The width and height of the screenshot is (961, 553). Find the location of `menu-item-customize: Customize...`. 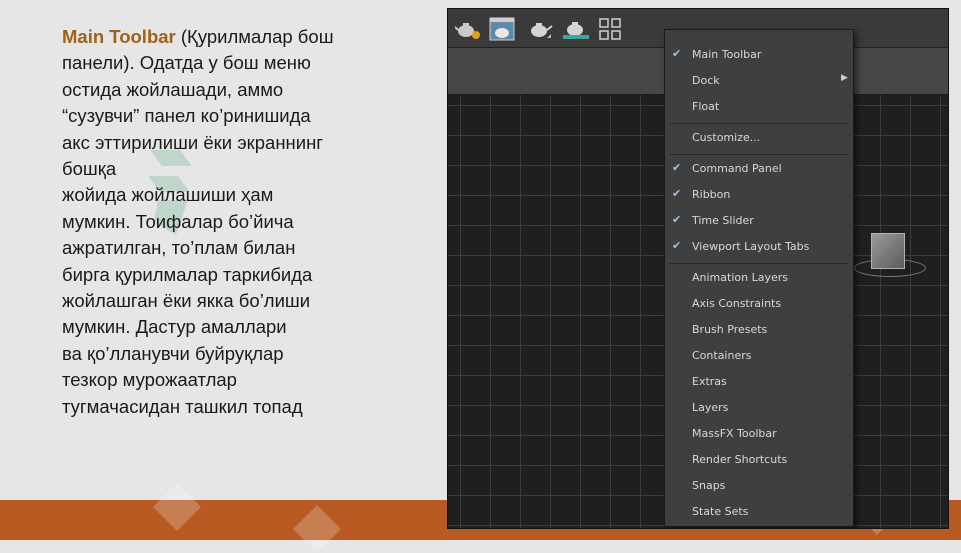

menu-item-customize: Customize... is located at coordinates (759, 138).